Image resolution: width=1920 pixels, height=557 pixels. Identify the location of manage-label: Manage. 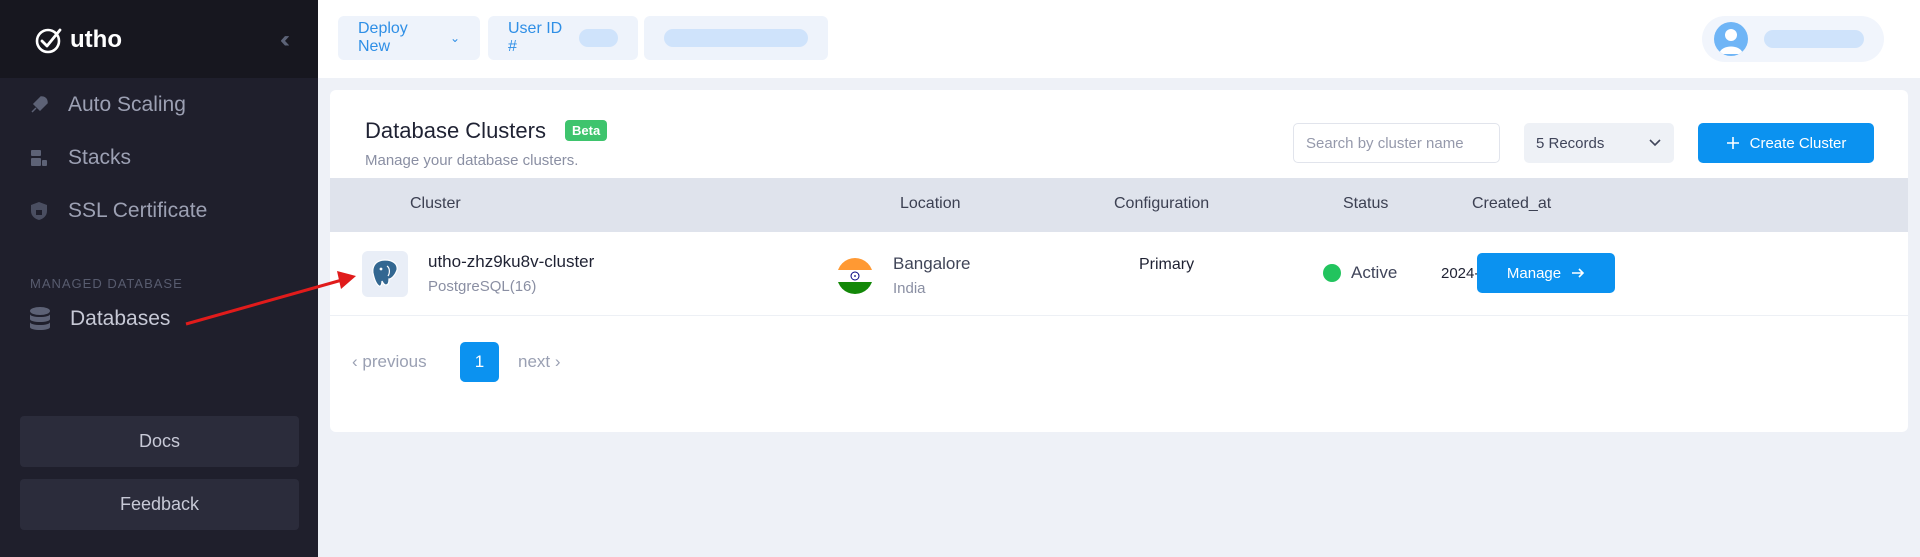
(1534, 273).